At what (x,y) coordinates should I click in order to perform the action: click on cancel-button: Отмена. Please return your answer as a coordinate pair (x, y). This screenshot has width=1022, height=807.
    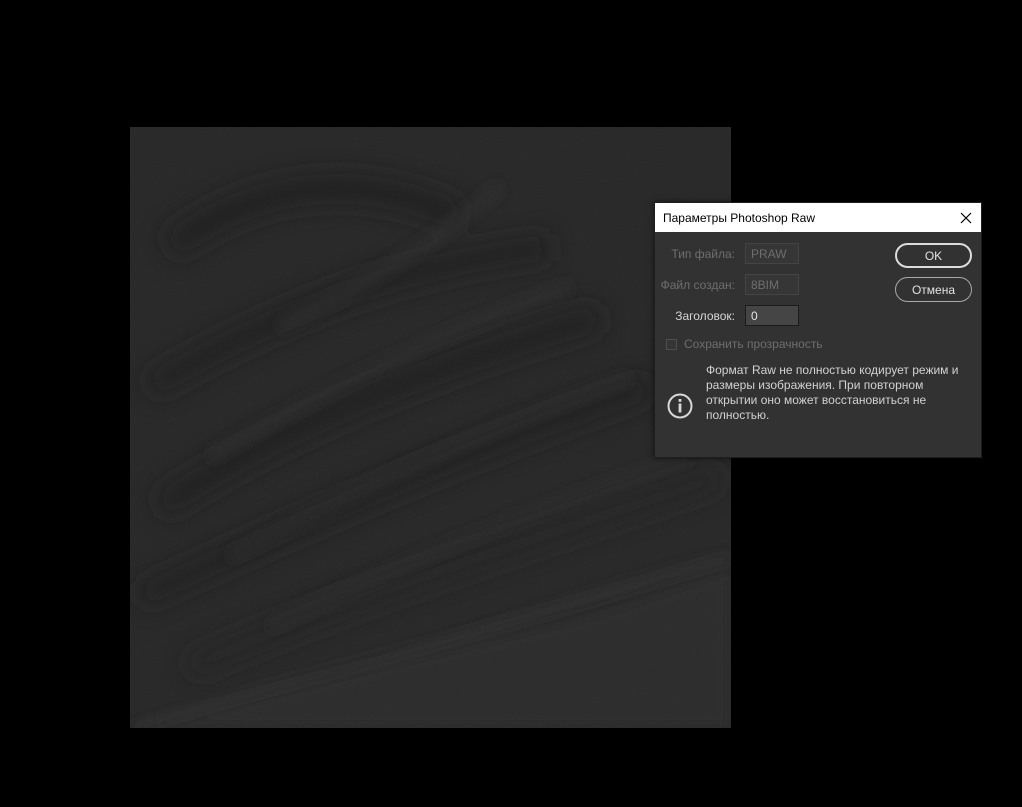
    Looking at the image, I should click on (933, 289).